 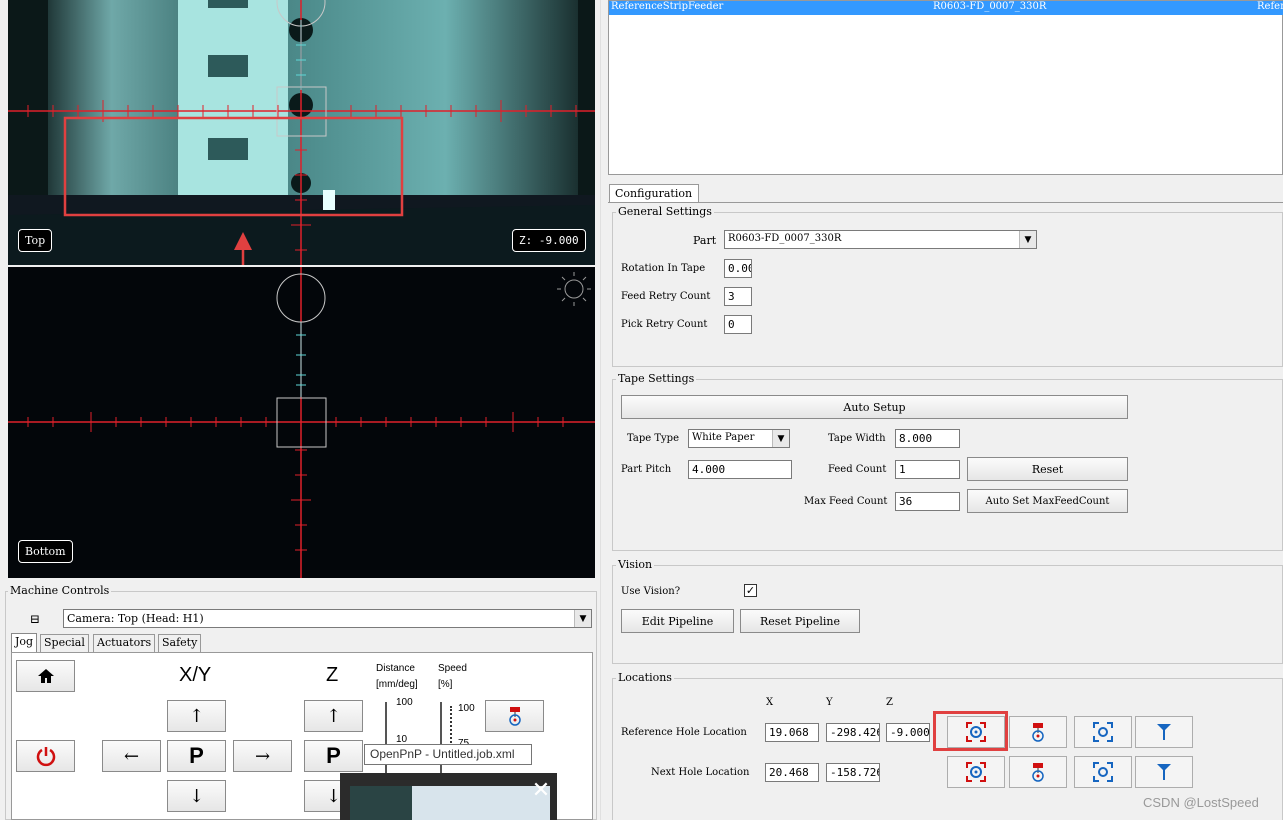 What do you see at coordinates (738, 268) in the screenshot?
I see `rotation-input: 0.00` at bounding box center [738, 268].